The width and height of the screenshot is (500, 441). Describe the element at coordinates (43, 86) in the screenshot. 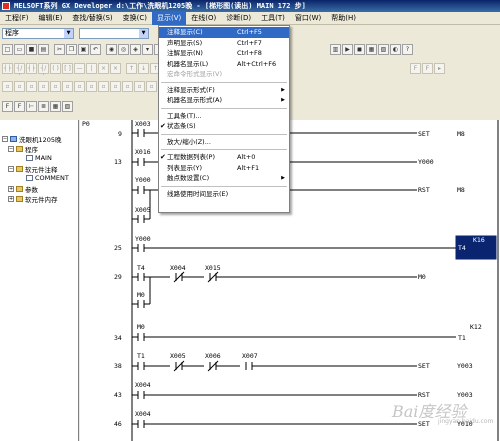

I see `note-icon: ▫` at that location.